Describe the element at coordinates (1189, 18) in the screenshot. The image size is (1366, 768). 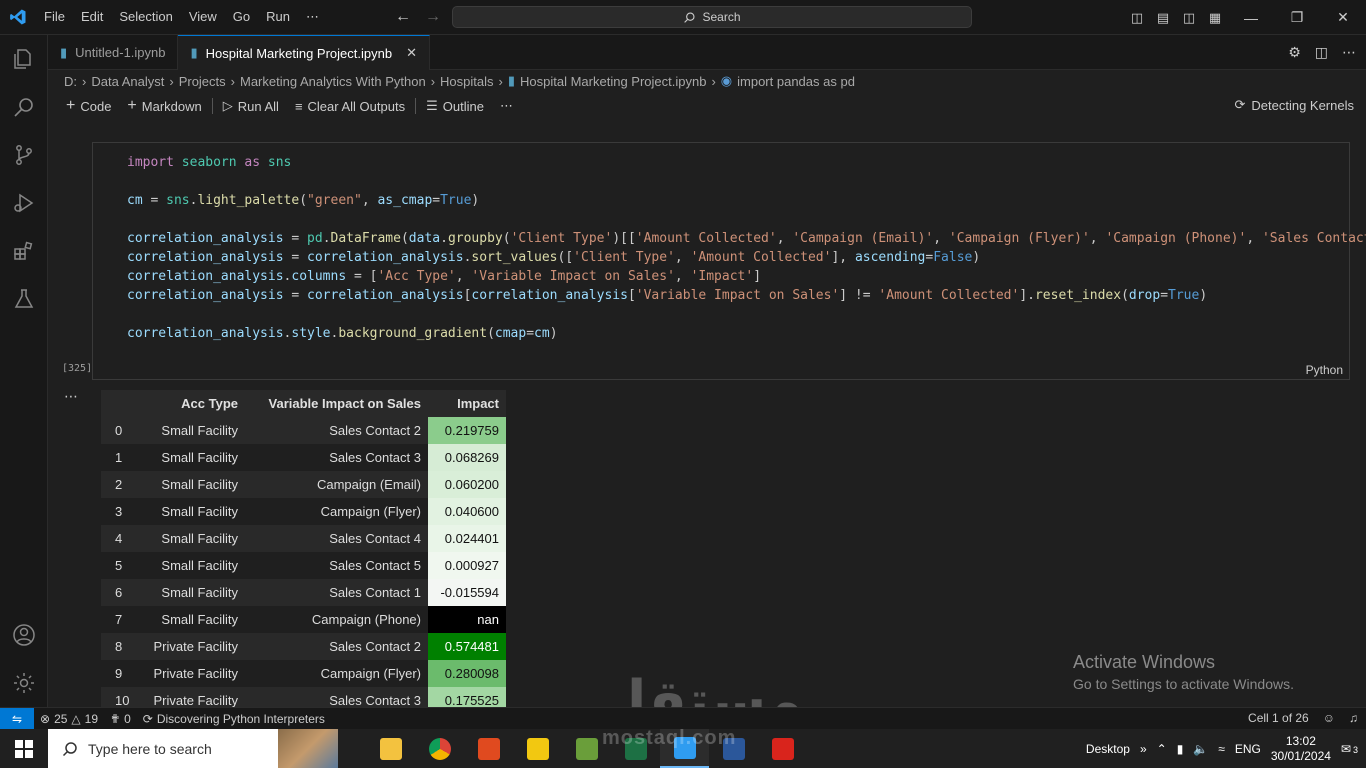
I see `toggle-secondary-sidebar-icon: ◫` at that location.